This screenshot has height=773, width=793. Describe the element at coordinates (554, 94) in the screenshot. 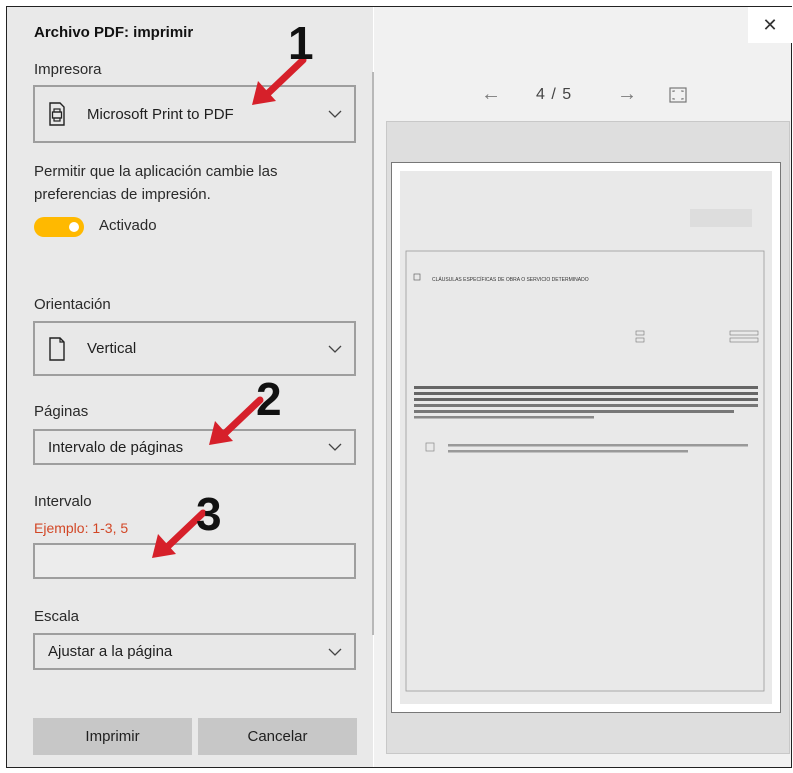

I see `page-indicator: 4 / 5` at that location.